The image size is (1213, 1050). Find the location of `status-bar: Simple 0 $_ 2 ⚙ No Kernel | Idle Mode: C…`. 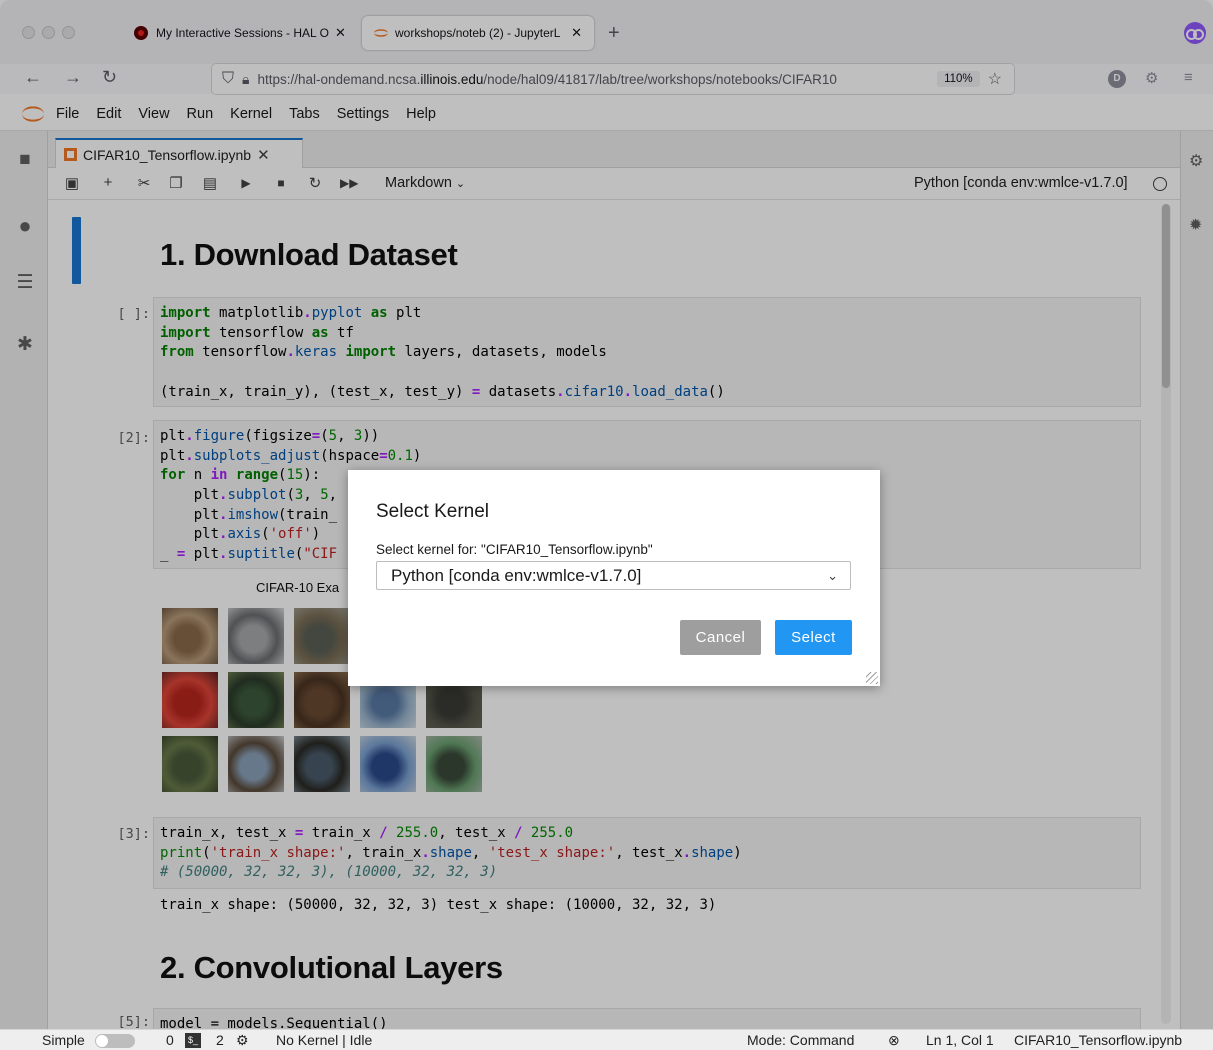

status-bar: Simple 0 $_ 2 ⚙ No Kernel | Idle Mode: C… is located at coordinates (606, 1039).